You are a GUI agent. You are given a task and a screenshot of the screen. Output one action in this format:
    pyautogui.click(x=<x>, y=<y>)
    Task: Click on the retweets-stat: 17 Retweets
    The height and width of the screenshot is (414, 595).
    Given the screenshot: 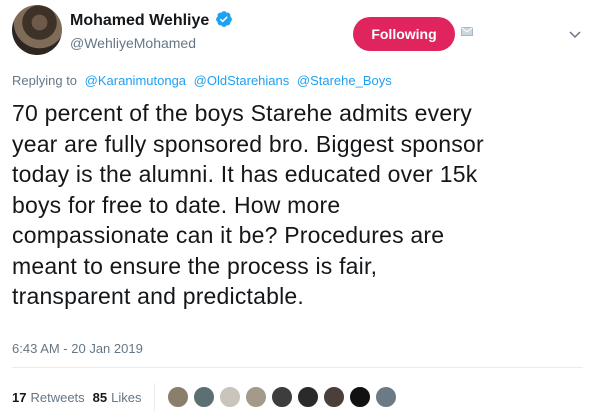 What is the action you would take?
    pyautogui.click(x=48, y=397)
    